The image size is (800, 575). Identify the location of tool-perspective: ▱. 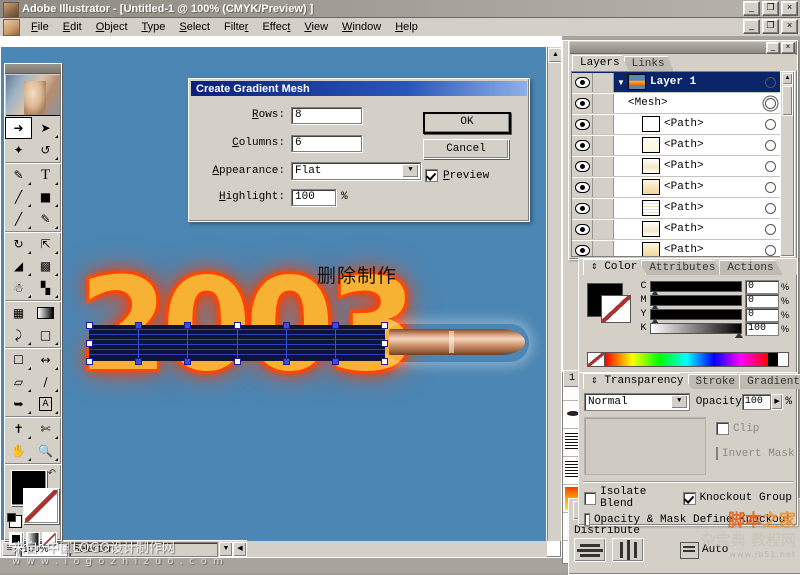
(18, 382).